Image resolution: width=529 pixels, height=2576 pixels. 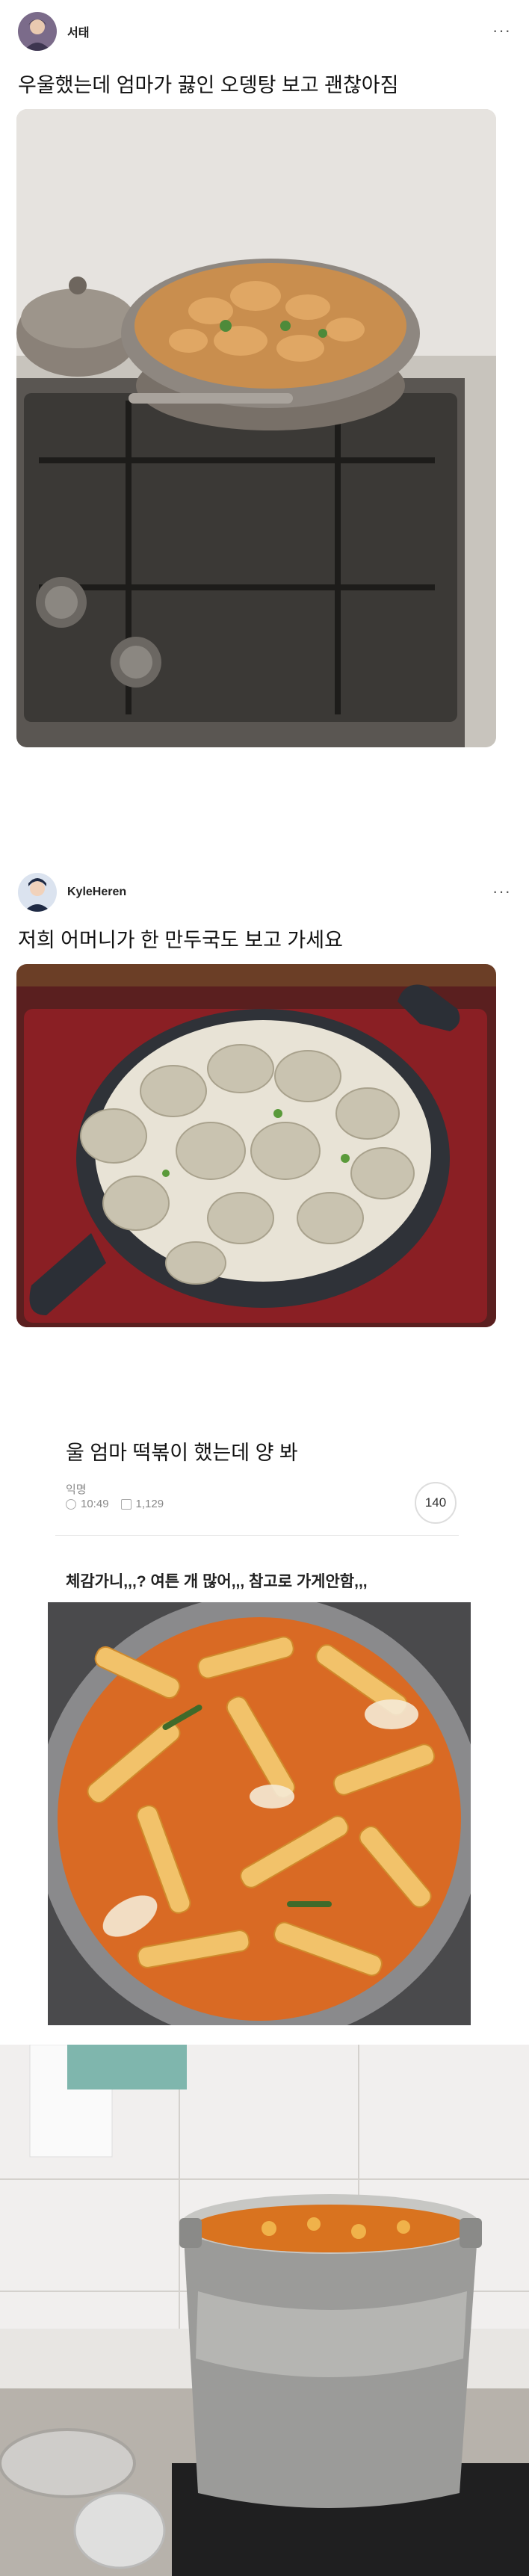 I want to click on post-header: 서태, so click(x=53, y=32).